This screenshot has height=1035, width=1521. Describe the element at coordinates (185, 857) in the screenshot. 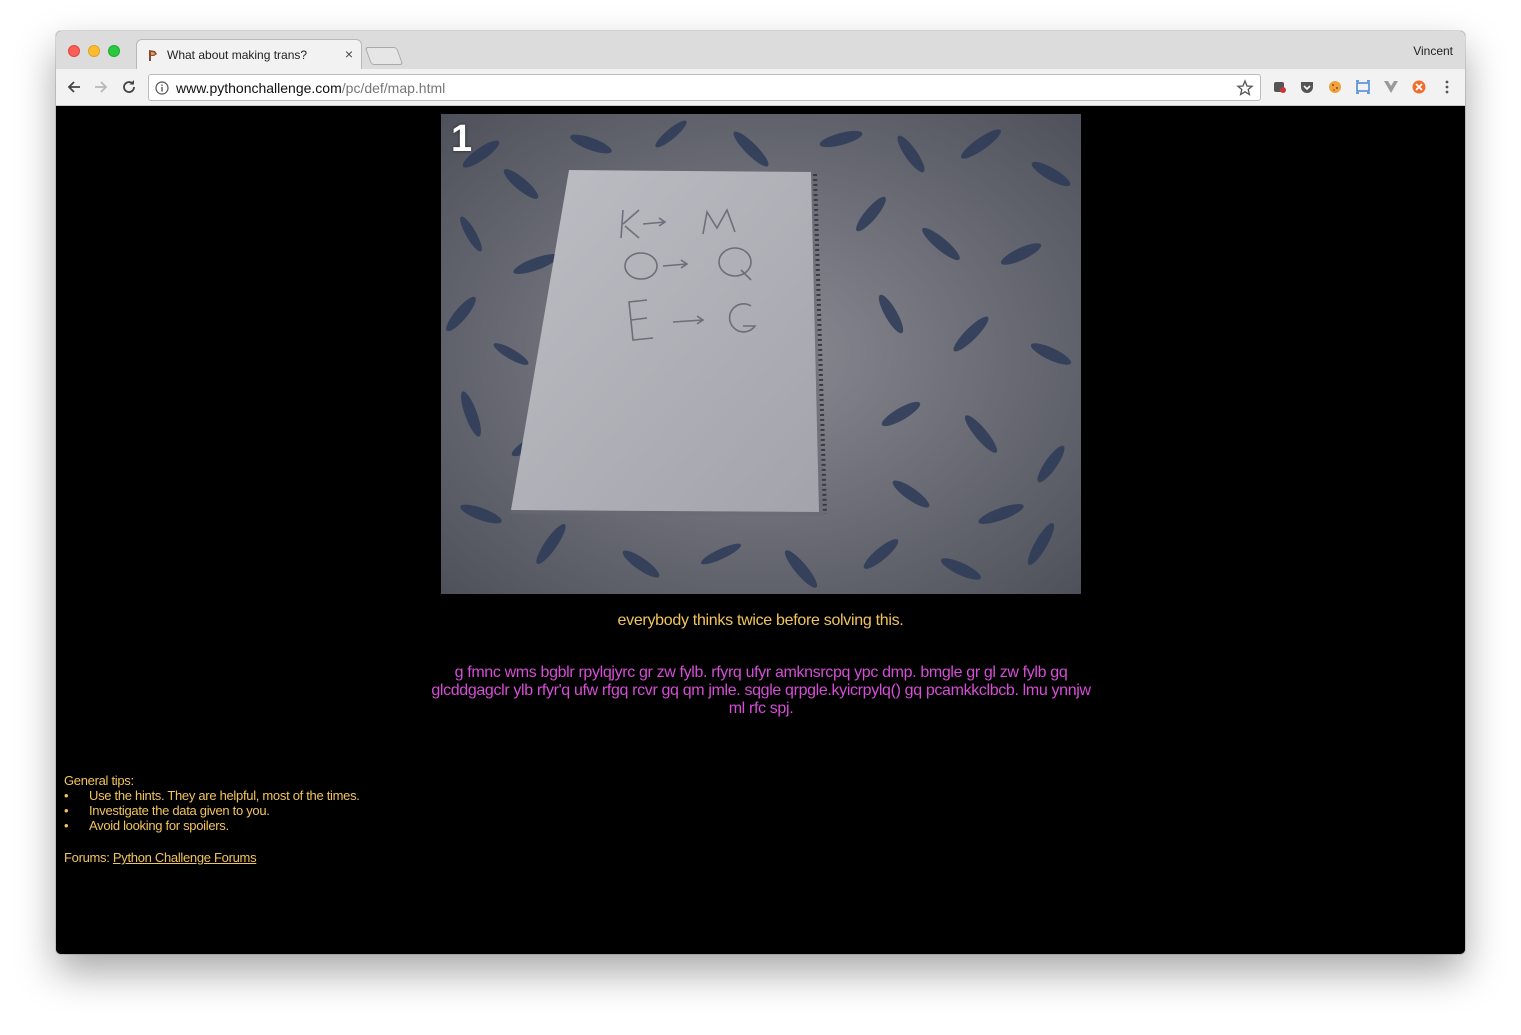

I see `forums-link: Python Challenge Forums` at that location.